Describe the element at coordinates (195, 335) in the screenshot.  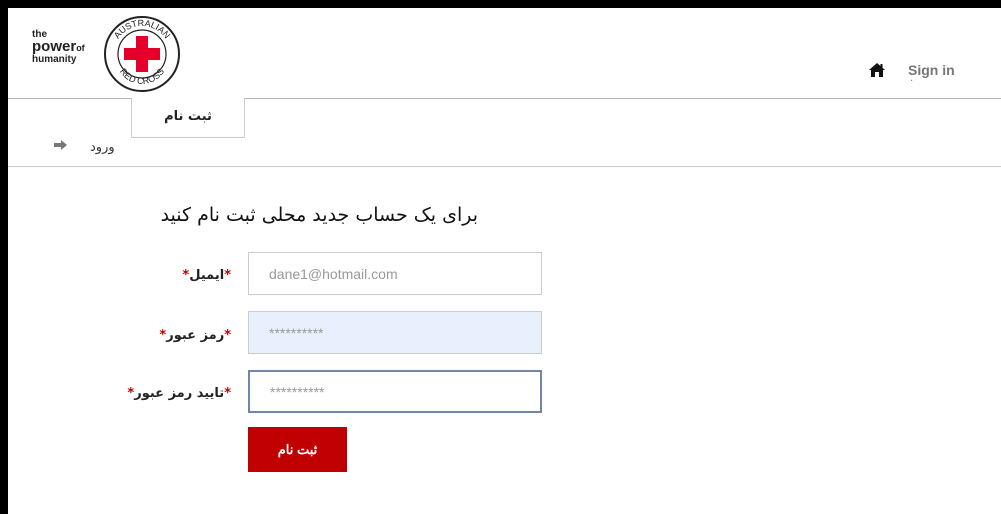
I see `password-label: *رمز عبور*` at that location.